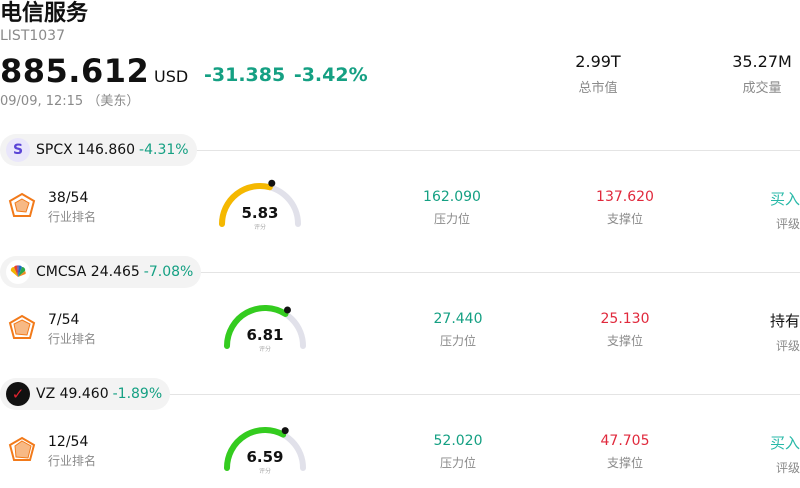 This screenshot has width=800, height=488. What do you see at coordinates (265, 457) in the screenshot?
I see `score-value: 6.59` at bounding box center [265, 457].